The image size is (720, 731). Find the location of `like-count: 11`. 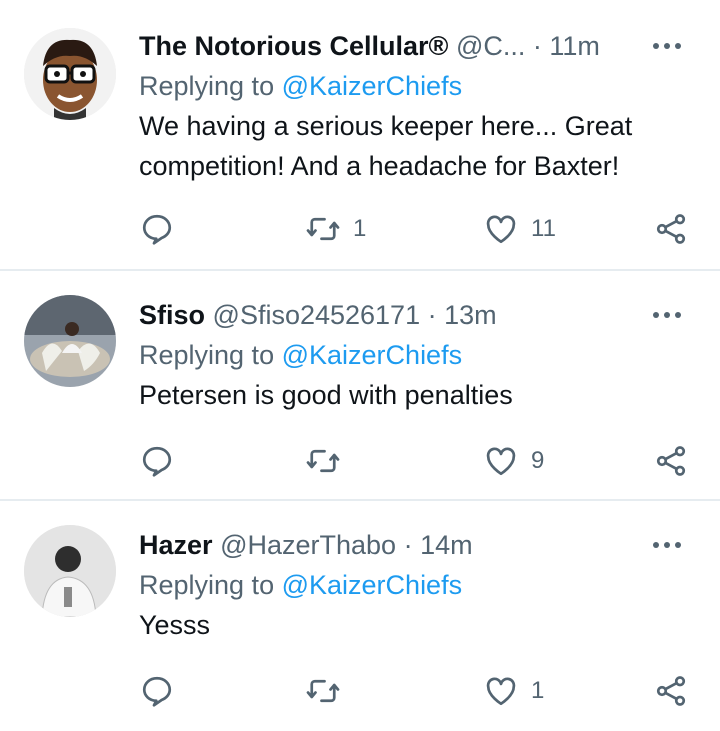

like-count: 11 is located at coordinates (543, 228).